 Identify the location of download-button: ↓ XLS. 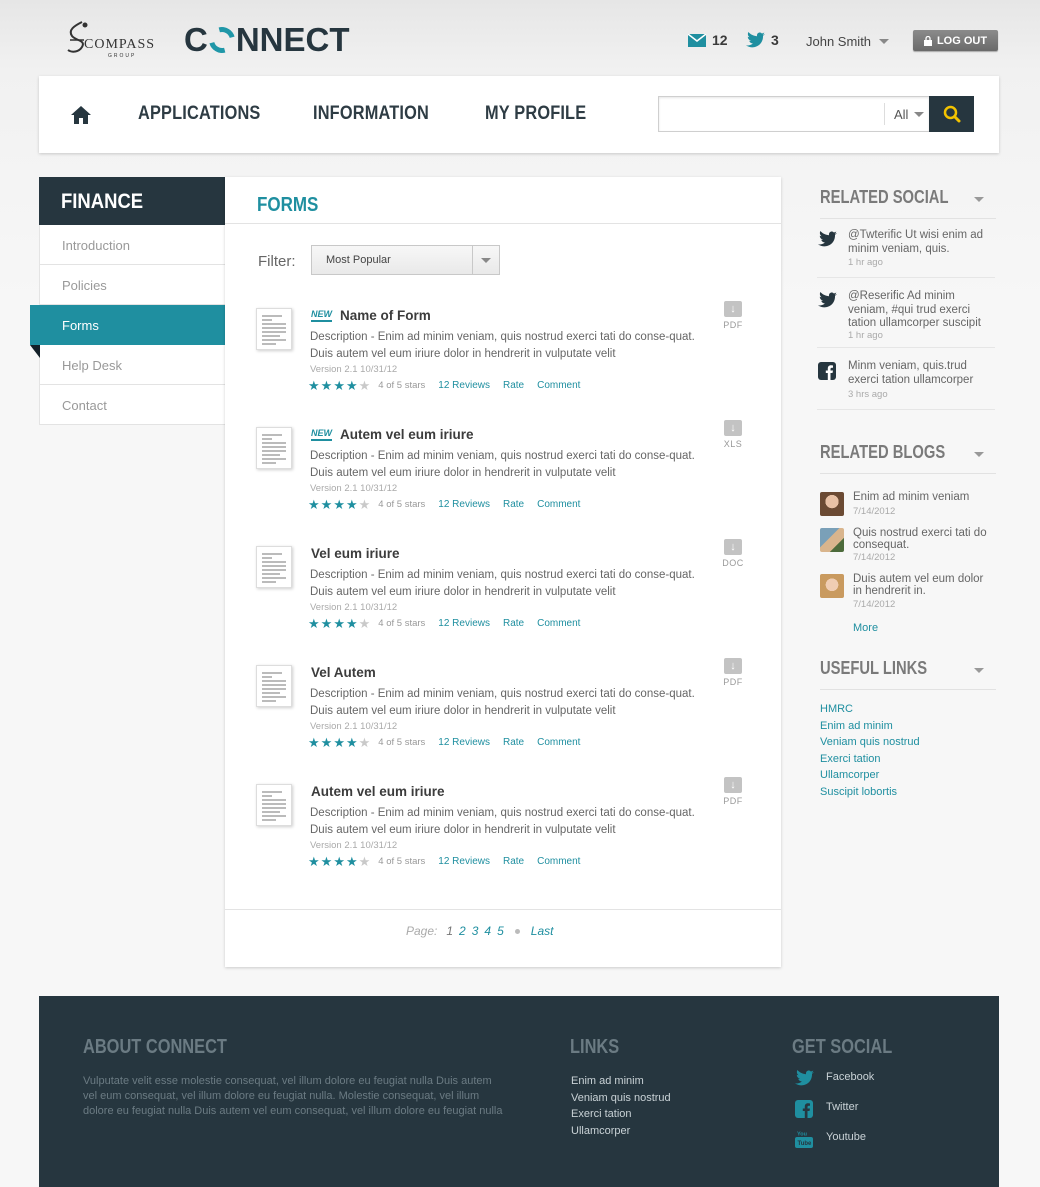
(733, 434).